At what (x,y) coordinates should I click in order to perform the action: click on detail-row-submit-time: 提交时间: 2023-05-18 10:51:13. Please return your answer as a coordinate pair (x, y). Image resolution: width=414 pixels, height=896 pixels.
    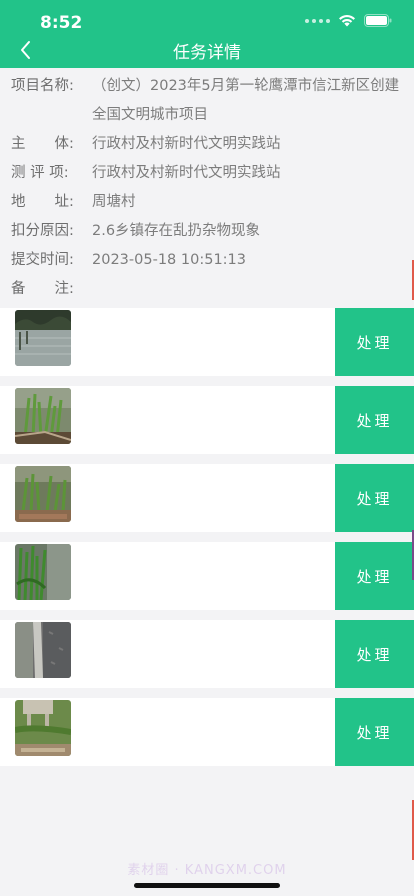
    Looking at the image, I should click on (206, 260).